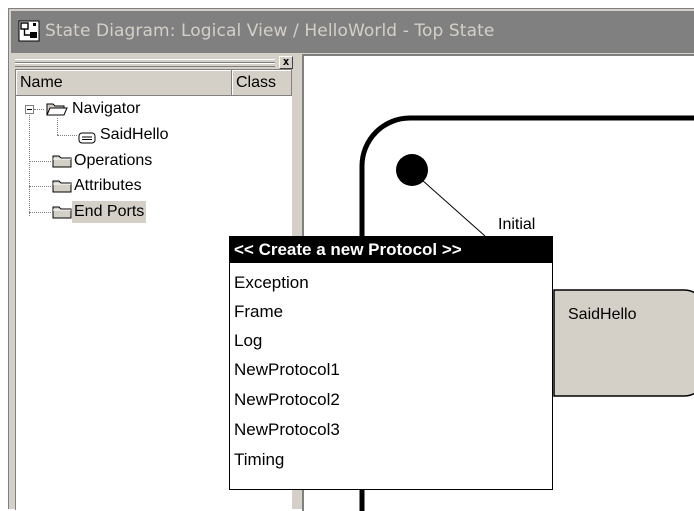 This screenshot has width=694, height=511. Describe the element at coordinates (134, 134) in the screenshot. I see `tree-item-label: SaidHello` at that location.